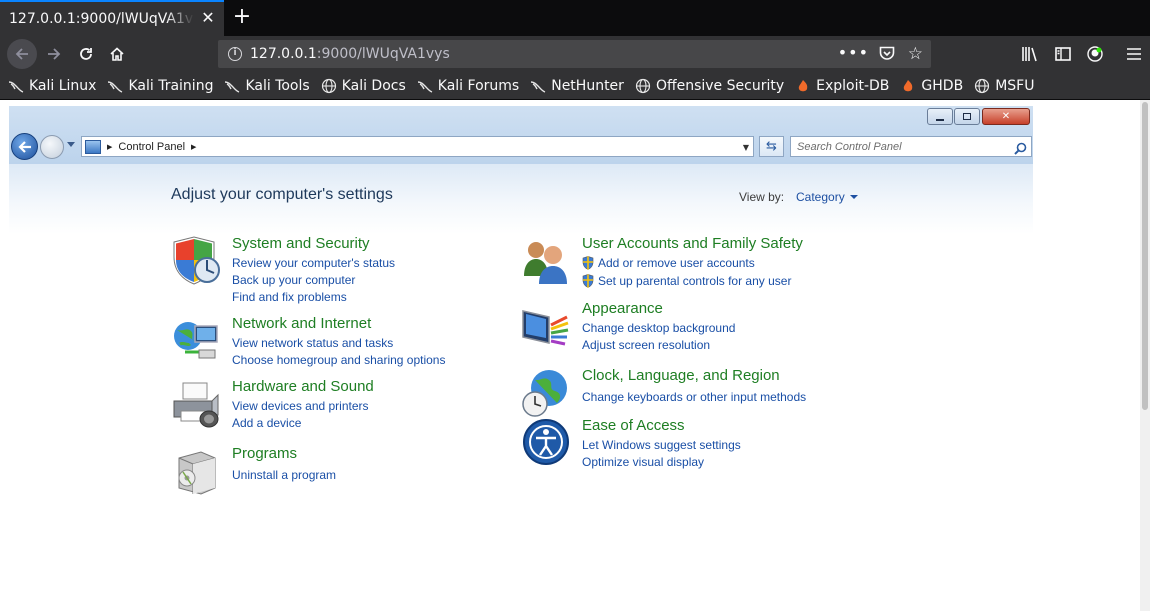  I want to click on sidebar-button, so click(1063, 54).